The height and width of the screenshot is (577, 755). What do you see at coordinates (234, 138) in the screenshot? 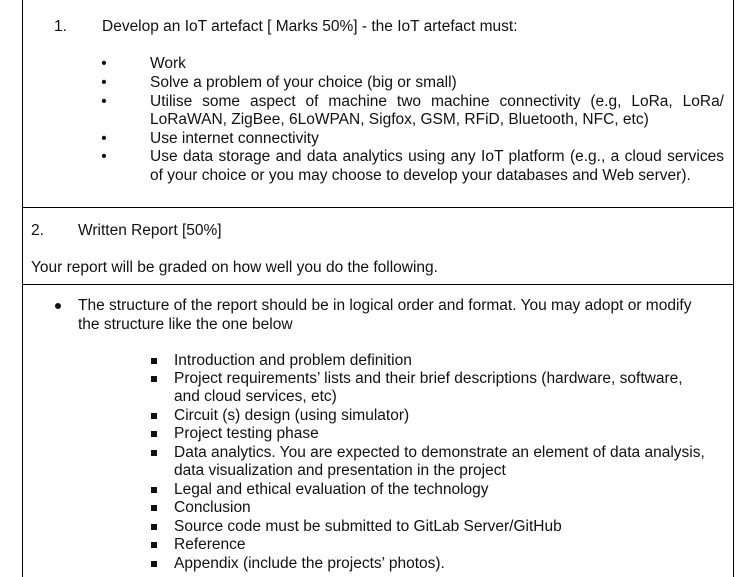
I see `item1-bullet: Use internet connectivity` at bounding box center [234, 138].